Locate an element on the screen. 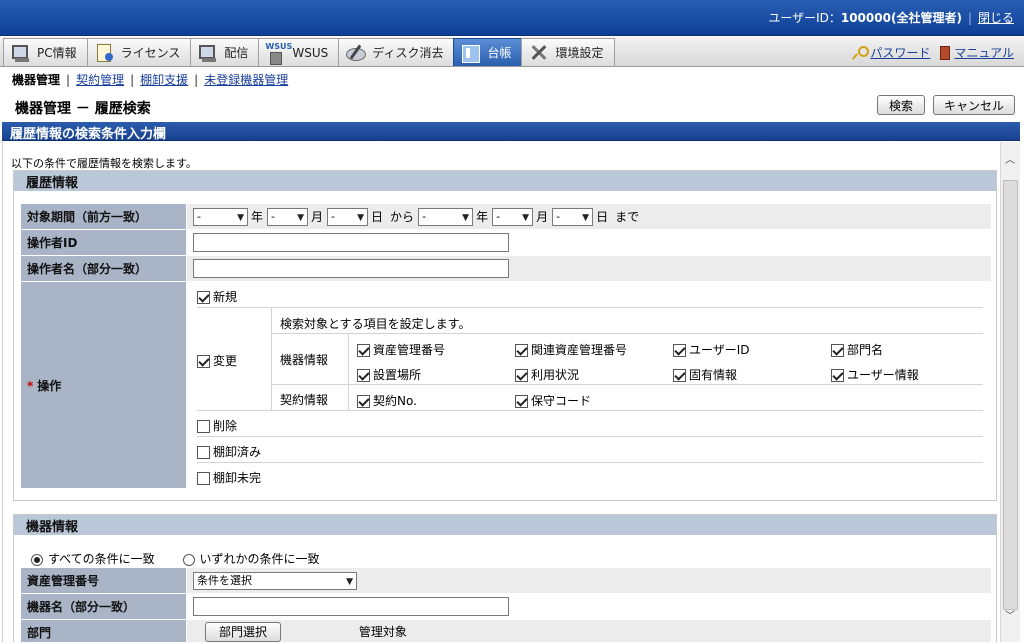 The height and width of the screenshot is (644, 1024). operator-id-input is located at coordinates (351, 242).